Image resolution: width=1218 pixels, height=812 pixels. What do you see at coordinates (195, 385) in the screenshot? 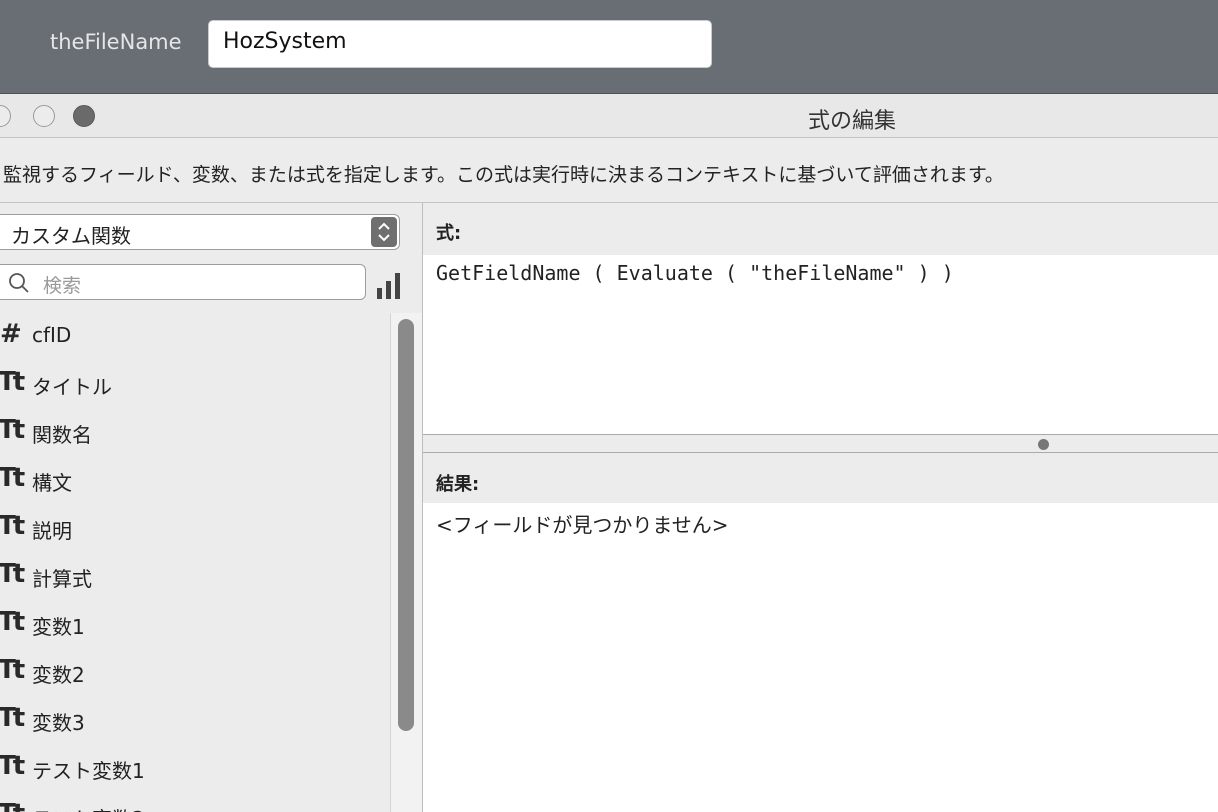
I see `list-item: Tt タイトル` at bounding box center [195, 385].